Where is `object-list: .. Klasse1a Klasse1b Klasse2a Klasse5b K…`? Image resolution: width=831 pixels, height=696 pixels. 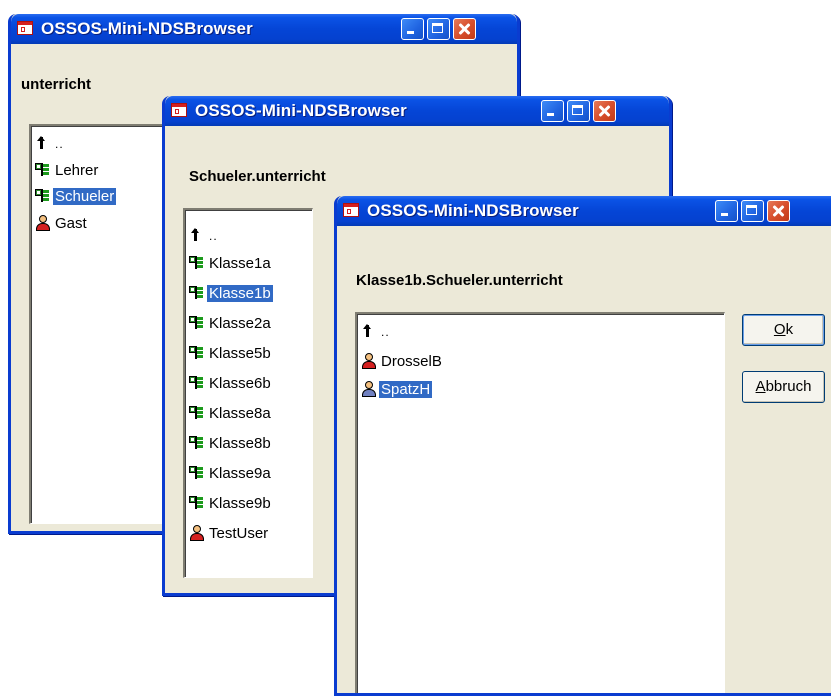 object-list: .. Klasse1a Klasse1b Klasse2a Klasse5b K… is located at coordinates (248, 393).